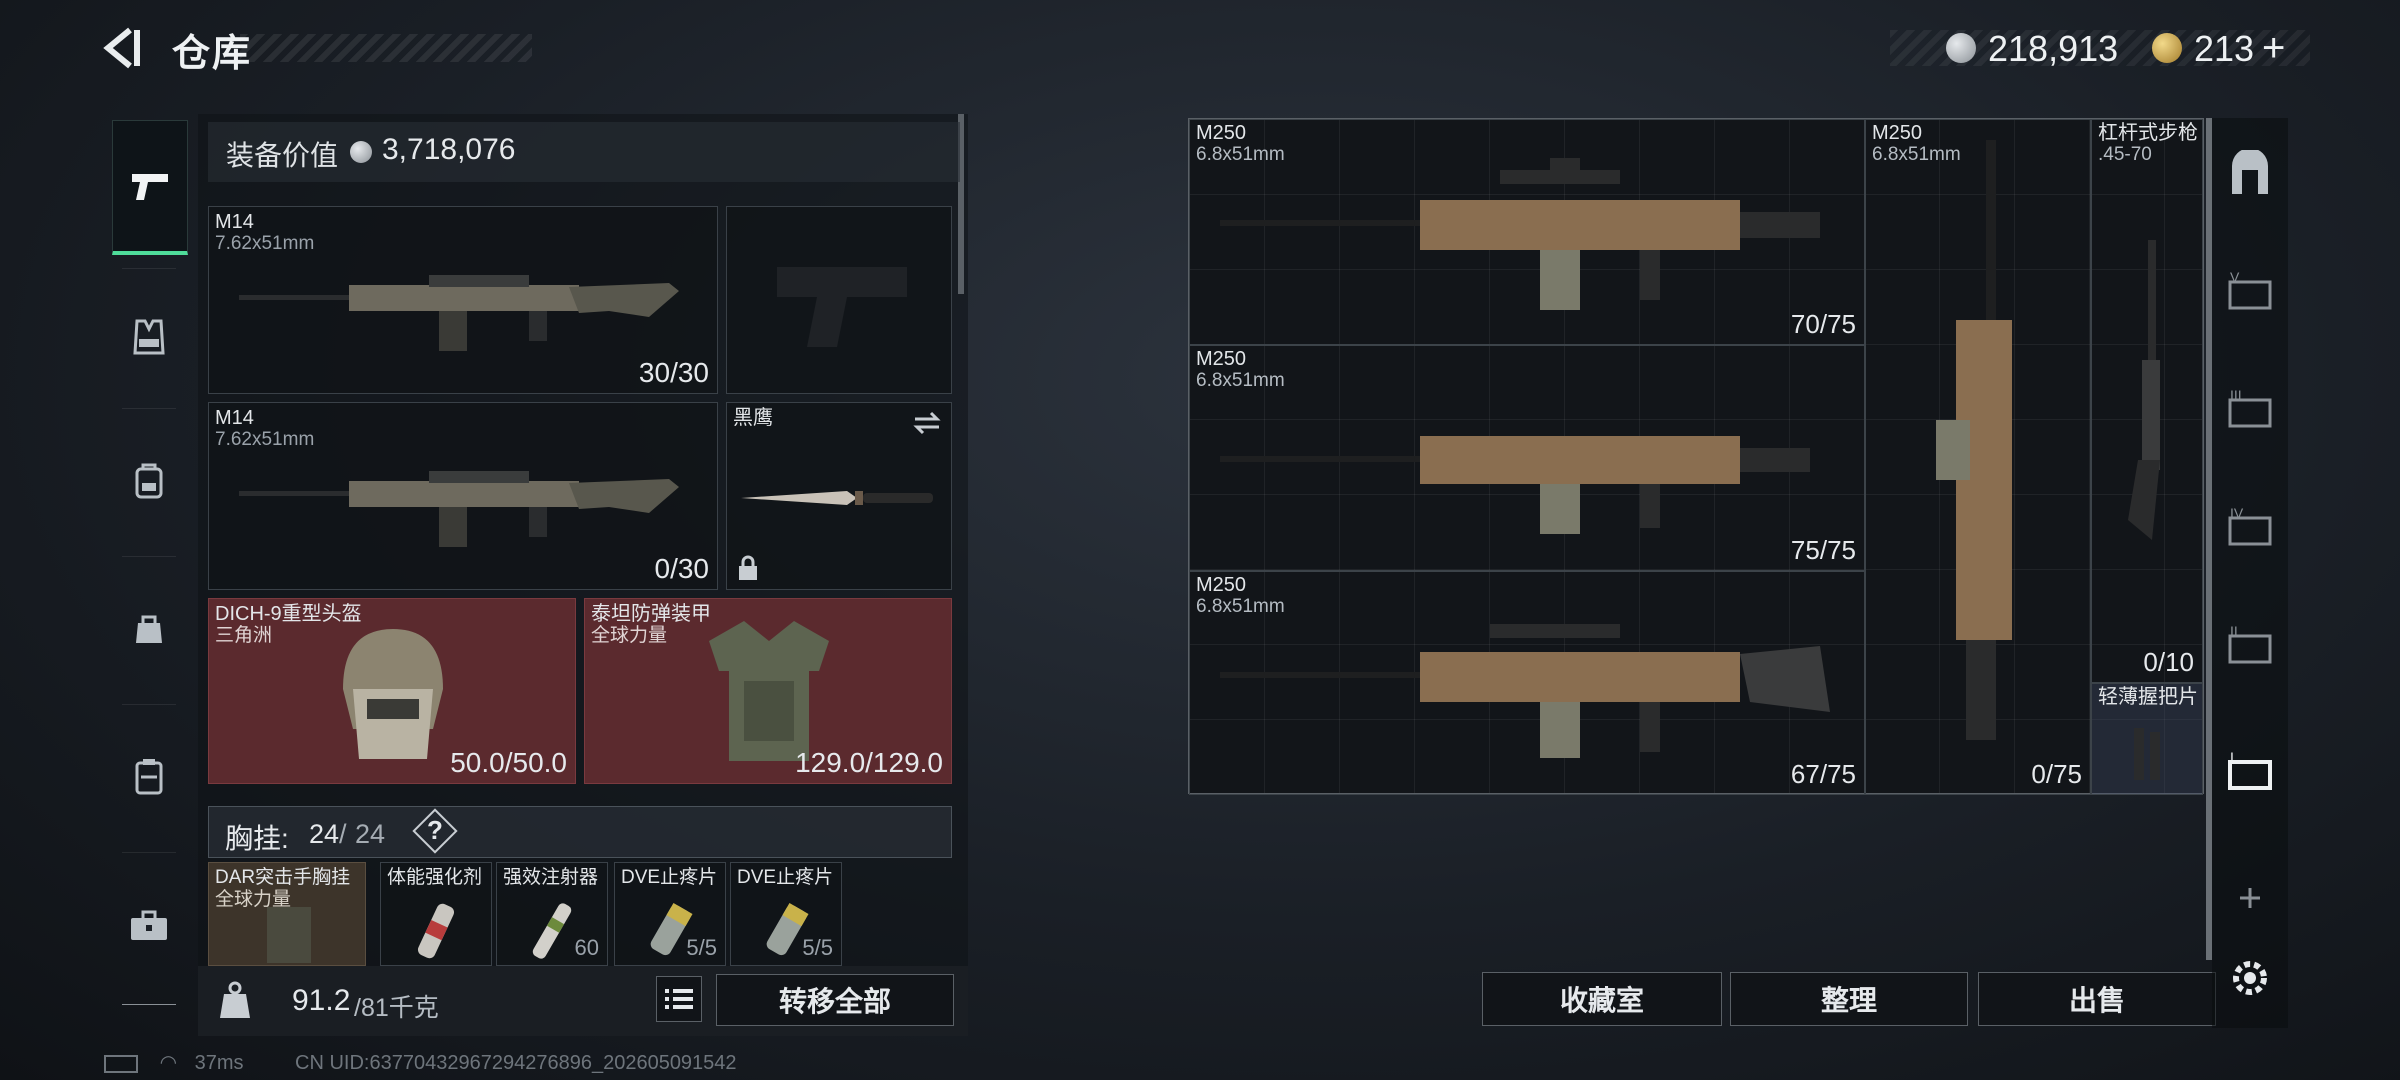  Describe the element at coordinates (2147, 754) in the screenshot. I see `grip-panel-image` at that location.